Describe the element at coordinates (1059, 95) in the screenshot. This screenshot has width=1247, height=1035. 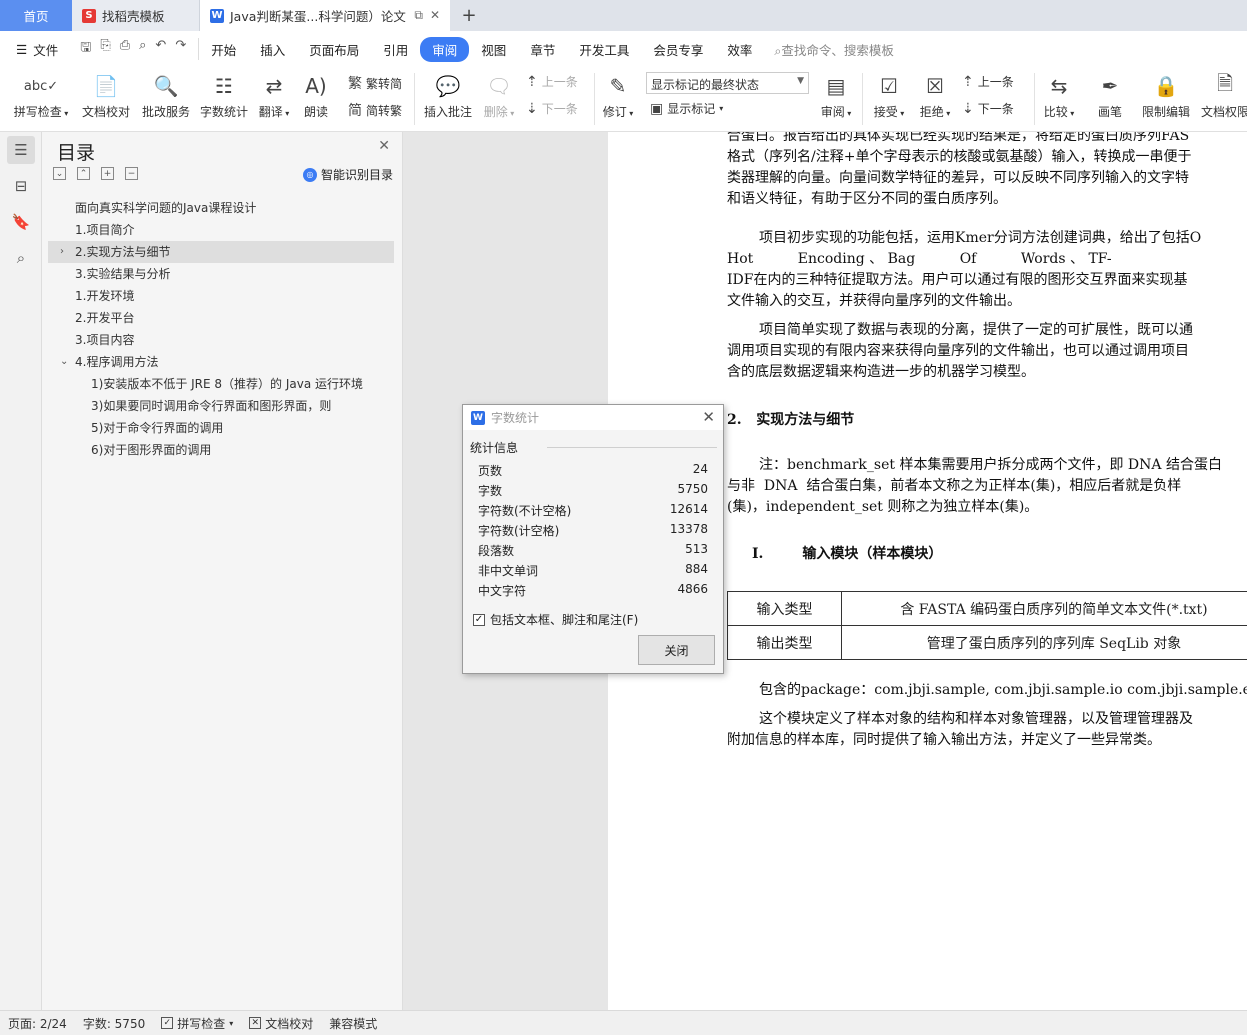
I see `compare-button: ⇆ 比较 ▾` at that location.